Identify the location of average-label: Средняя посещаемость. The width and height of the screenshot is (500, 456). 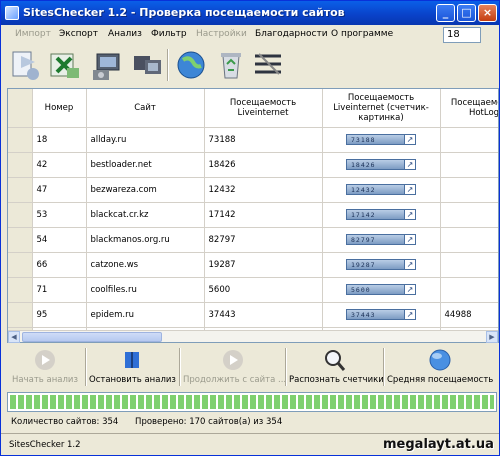
(440, 380).